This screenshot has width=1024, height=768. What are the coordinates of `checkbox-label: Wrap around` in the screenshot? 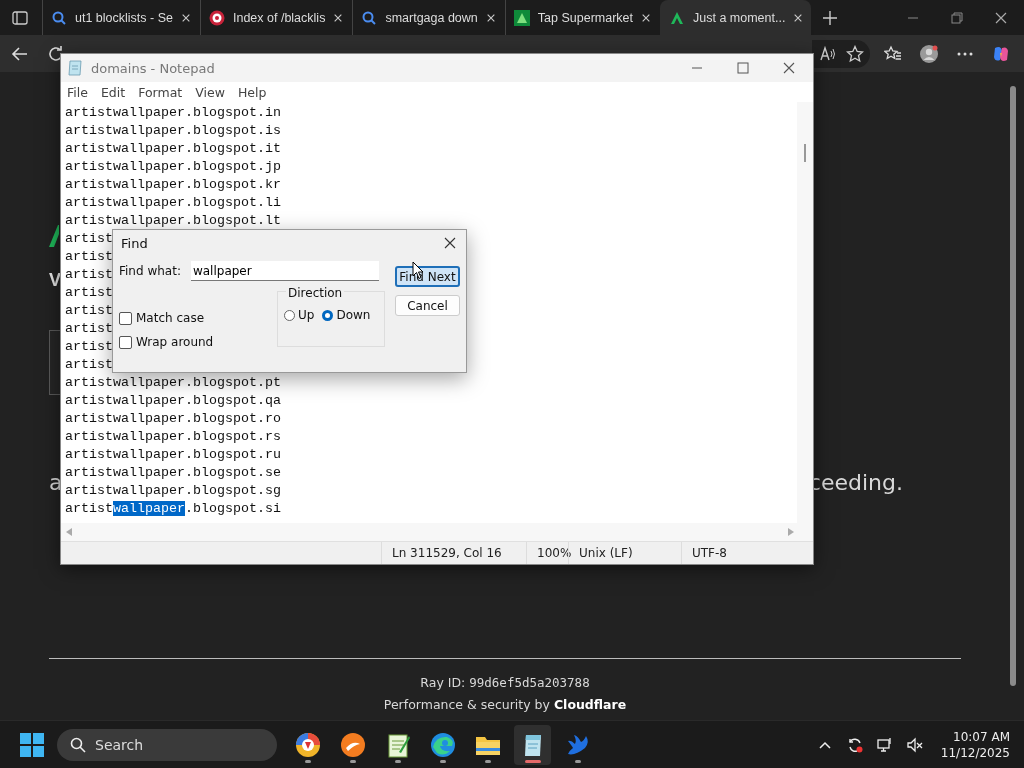 It's located at (175, 342).